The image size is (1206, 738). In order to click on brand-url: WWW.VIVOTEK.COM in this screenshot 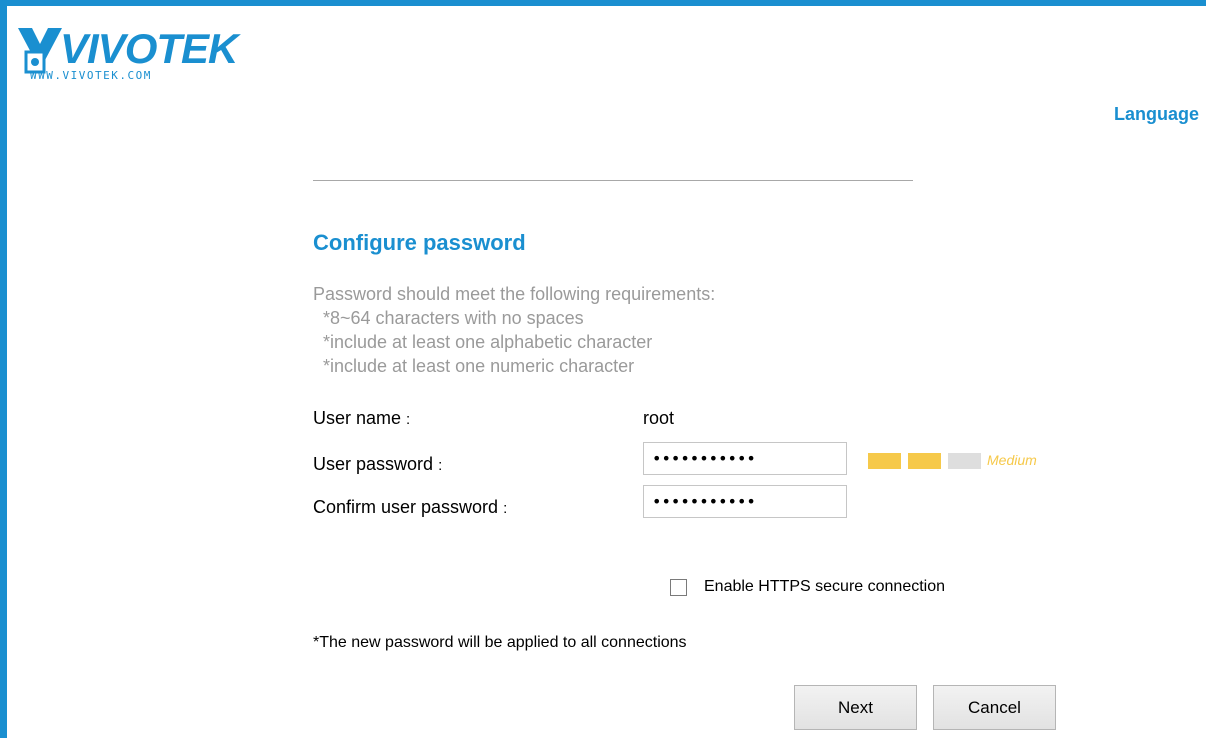, I will do `click(91, 75)`.